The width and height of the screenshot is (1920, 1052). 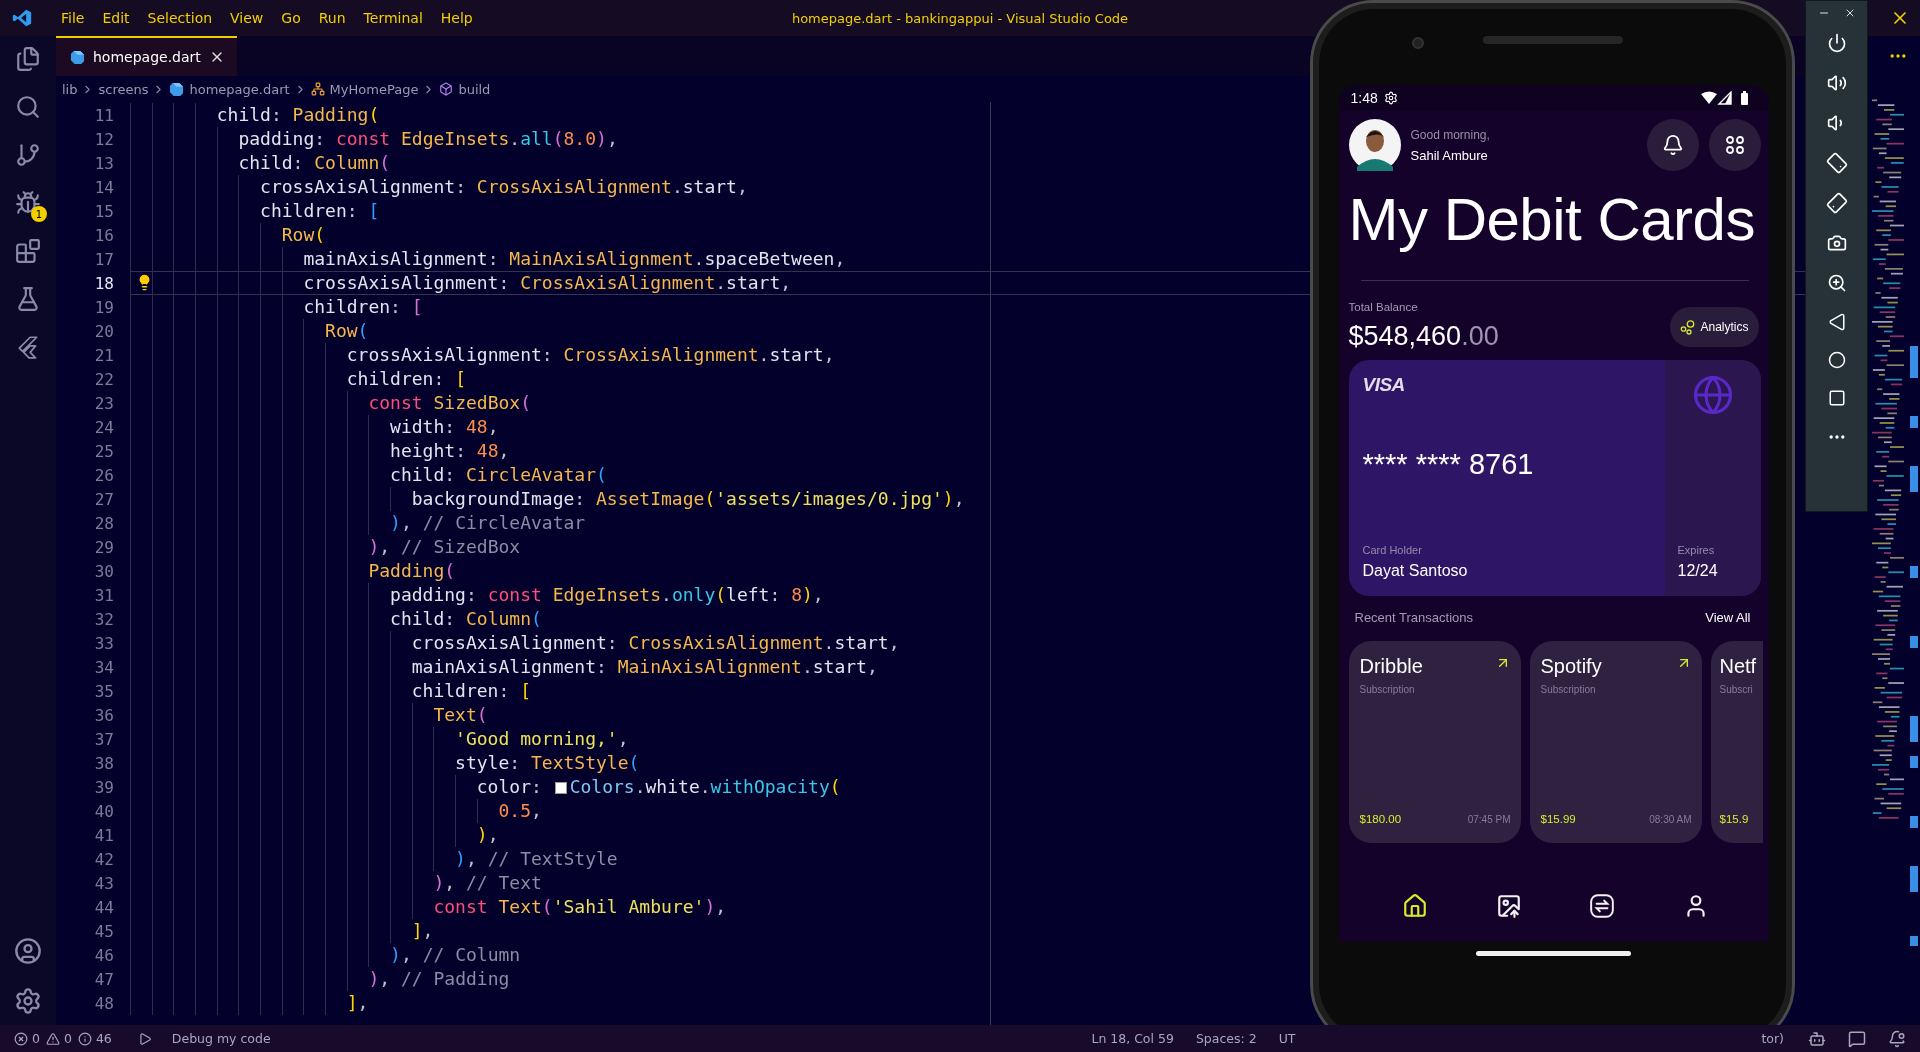 I want to click on line-number: 16, so click(x=103, y=235).